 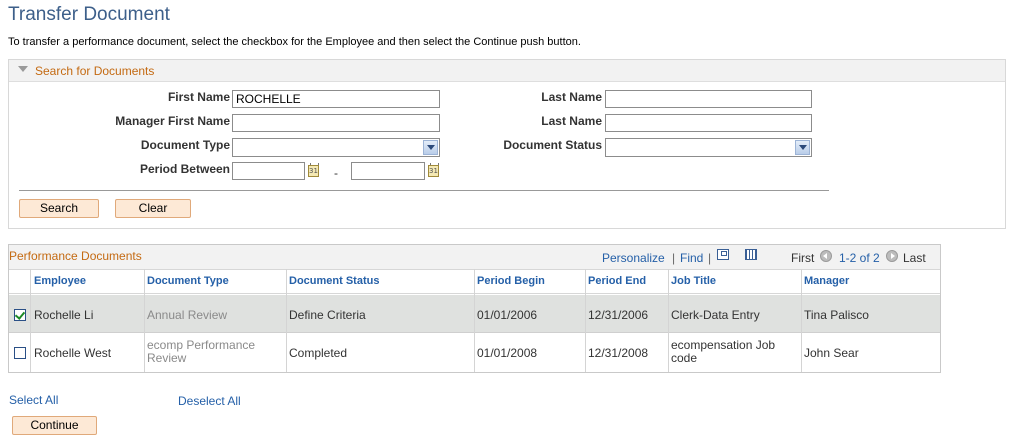 I want to click on document-type-label: Document Type, so click(x=185, y=145).